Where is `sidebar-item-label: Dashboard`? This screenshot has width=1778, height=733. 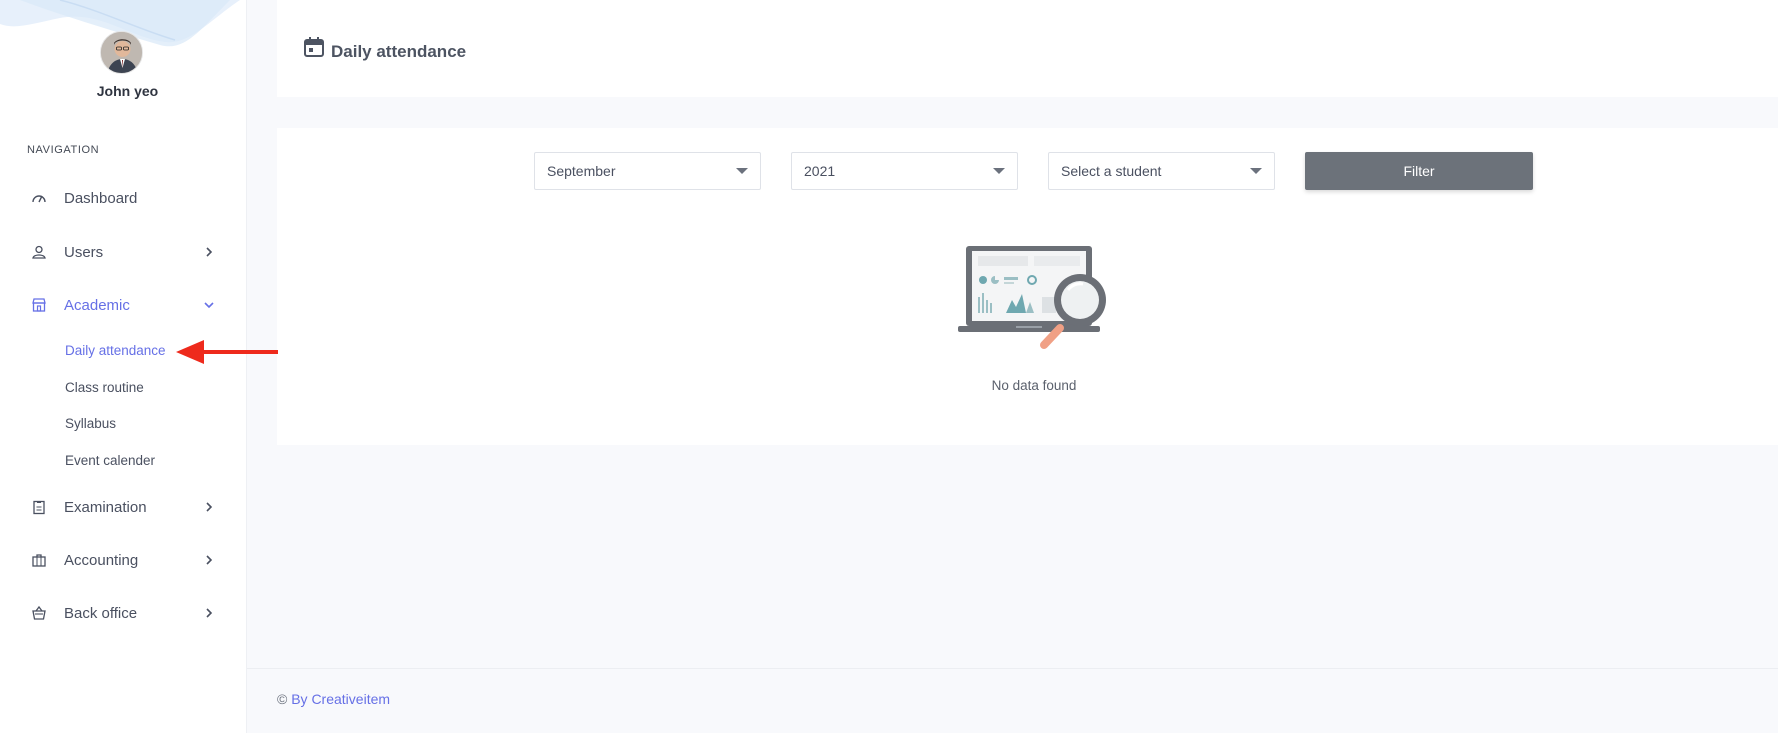 sidebar-item-label: Dashboard is located at coordinates (101, 198).